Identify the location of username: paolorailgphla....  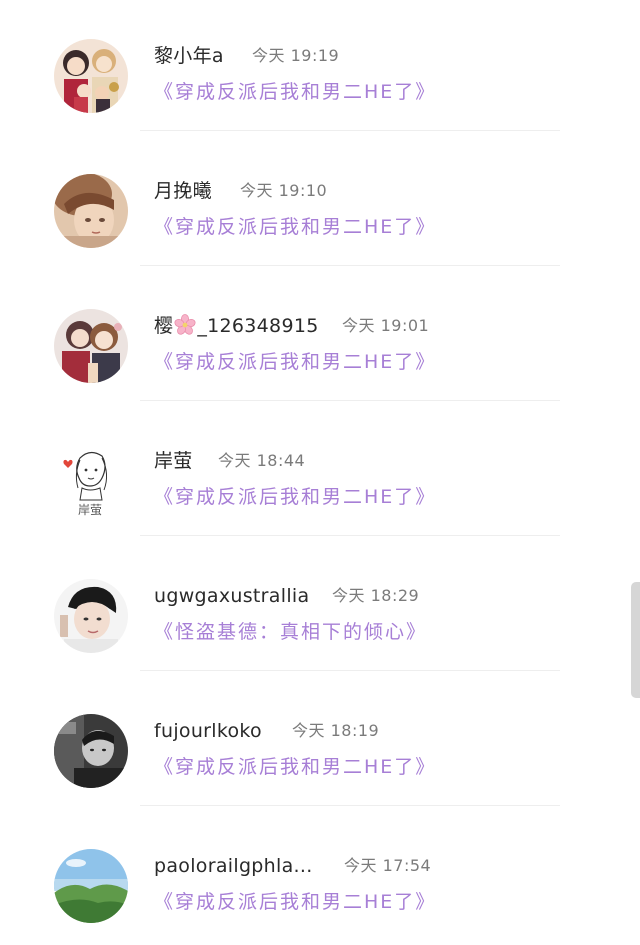
(233, 866).